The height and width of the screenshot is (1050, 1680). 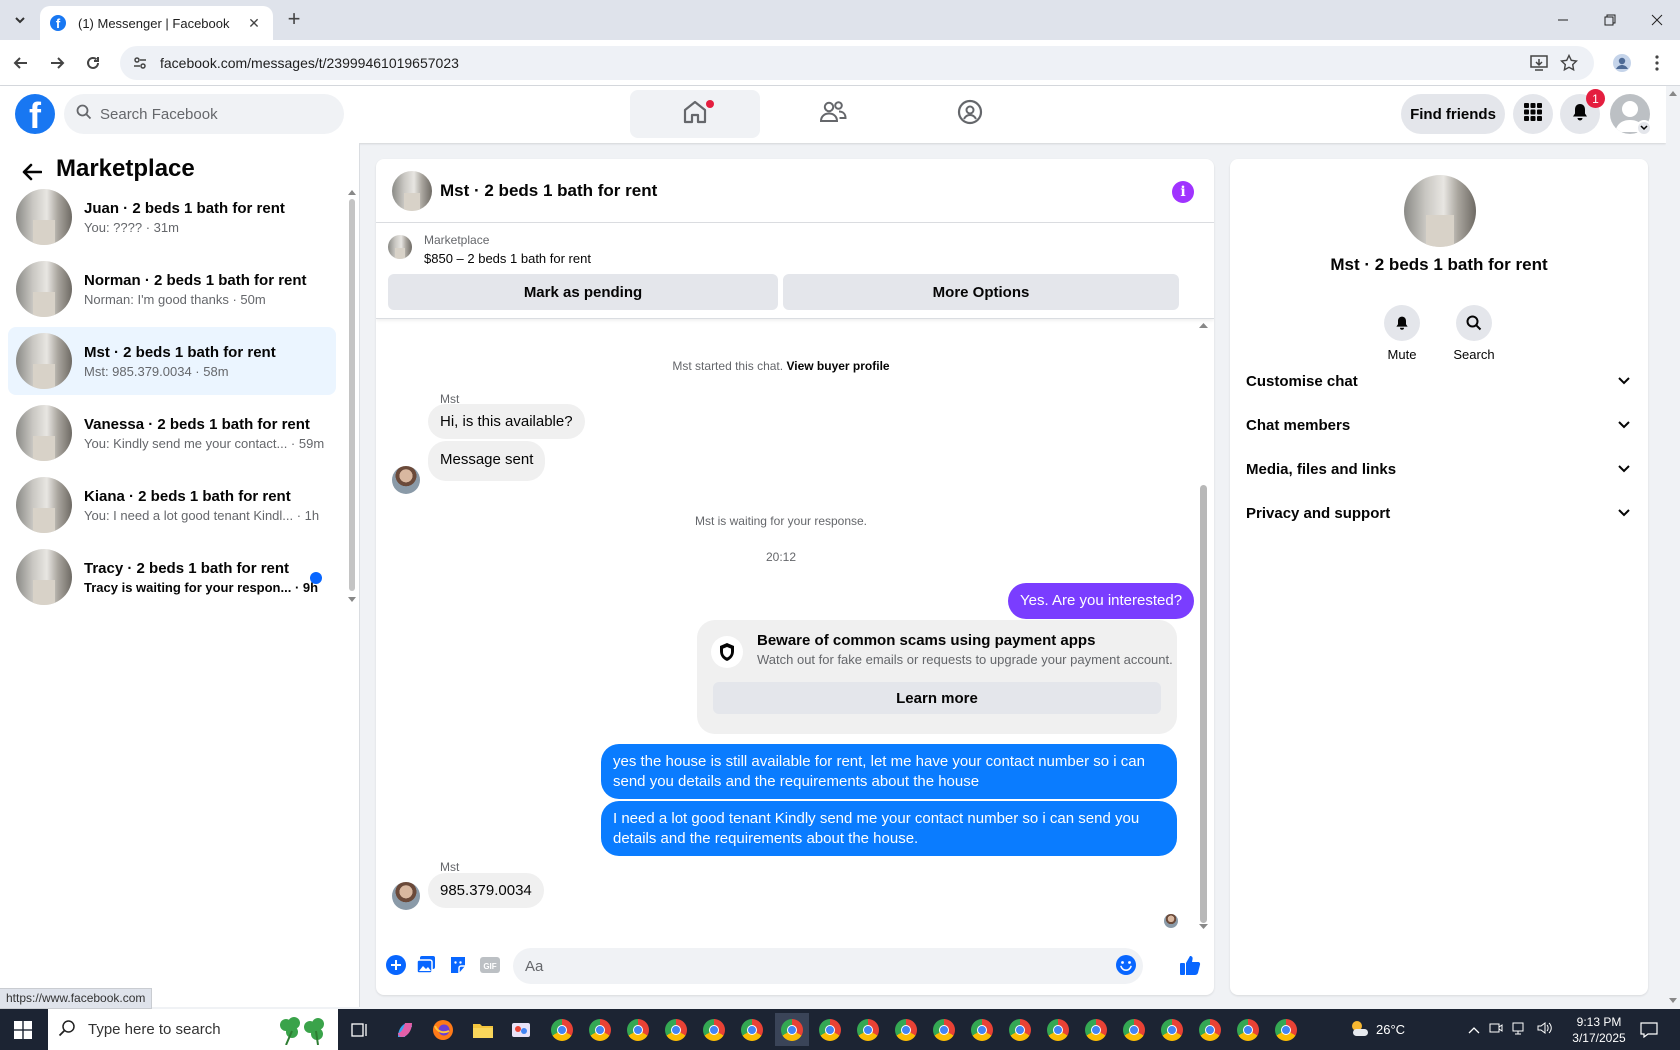 I want to click on learn-more-button: Learn more, so click(x=937, y=698).